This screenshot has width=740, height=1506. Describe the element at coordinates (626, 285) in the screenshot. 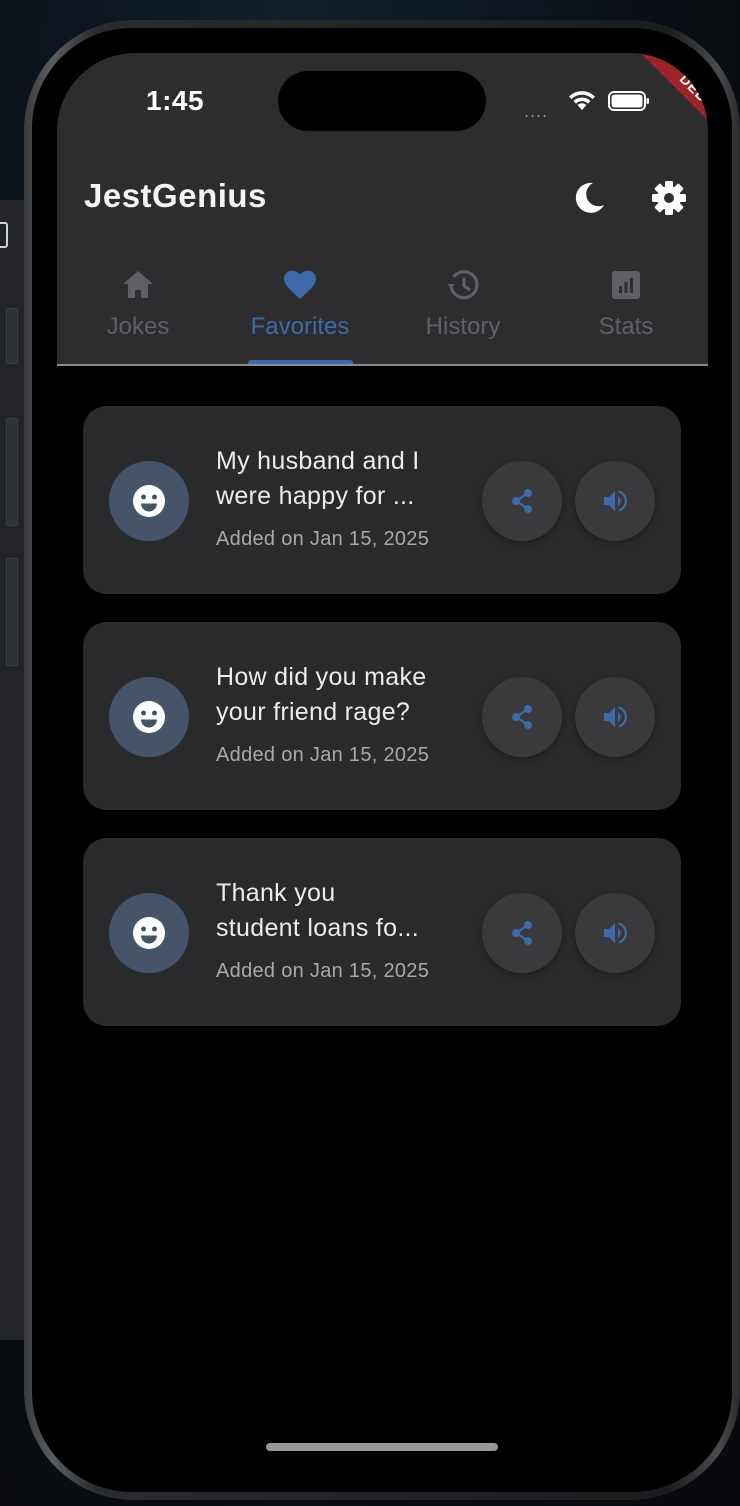

I see `bar-chart-icon` at that location.